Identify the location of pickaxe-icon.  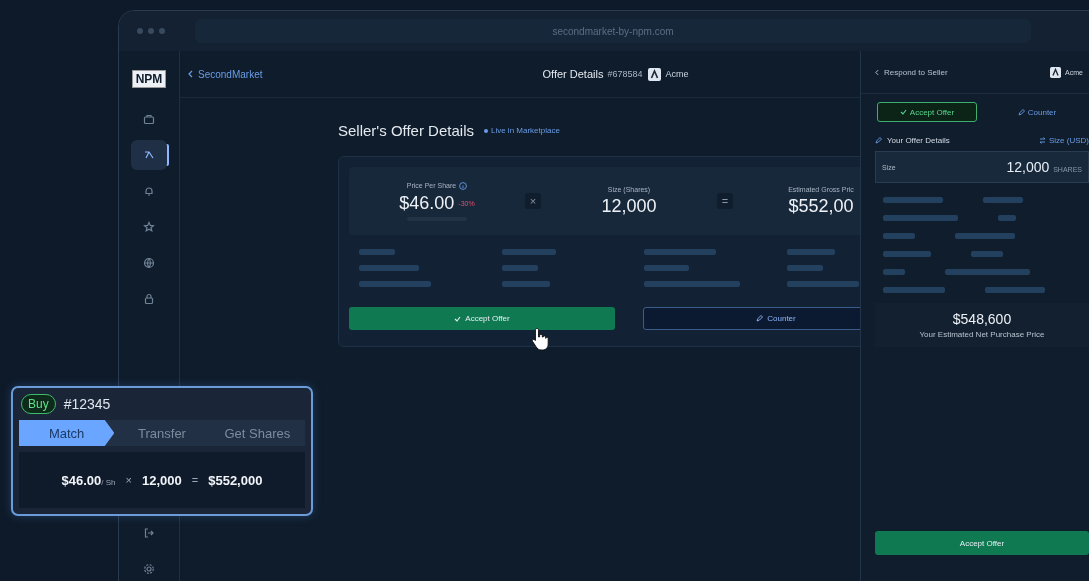
(149, 155).